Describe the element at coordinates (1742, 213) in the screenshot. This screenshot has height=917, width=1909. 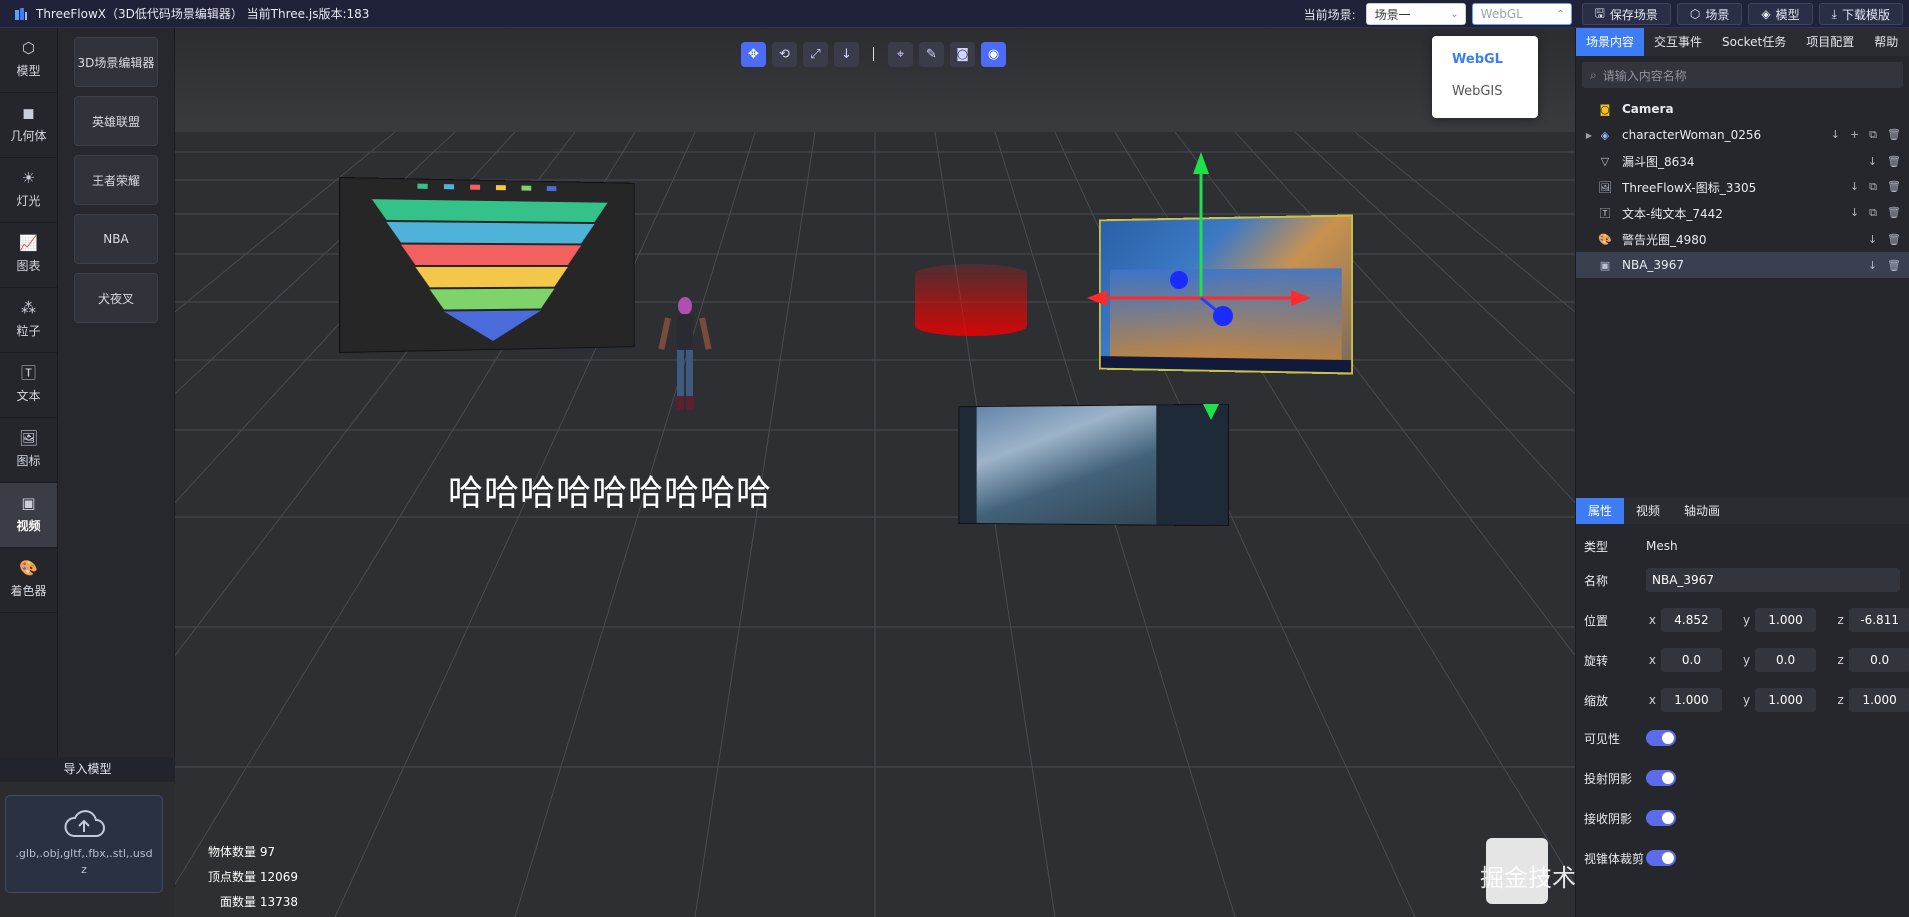
I see `tree-item-text: 🅃 文本-纯文本_7442 ↓ ⧉ 🗑` at that location.